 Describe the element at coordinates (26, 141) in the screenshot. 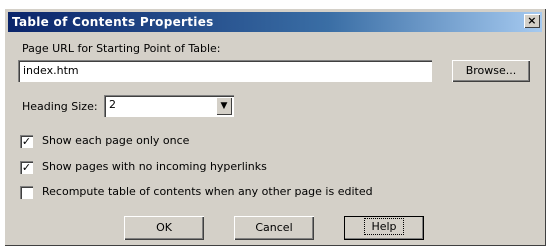

I see `show-once-checkbox: ✓` at that location.